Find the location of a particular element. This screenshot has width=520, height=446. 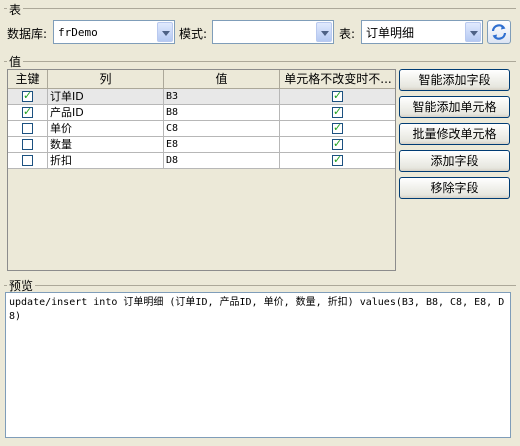

refresh-button is located at coordinates (499, 32).